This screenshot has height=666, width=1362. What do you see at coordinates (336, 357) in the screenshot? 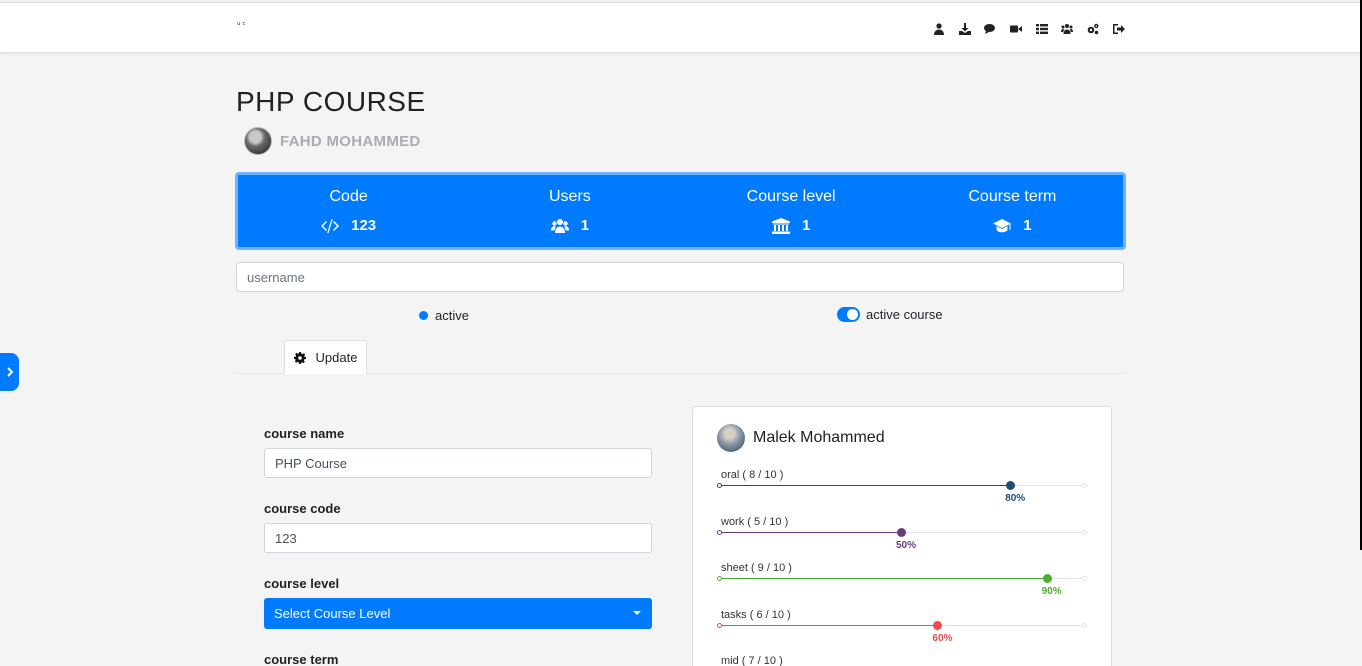
I see `tab-label: Update` at bounding box center [336, 357].